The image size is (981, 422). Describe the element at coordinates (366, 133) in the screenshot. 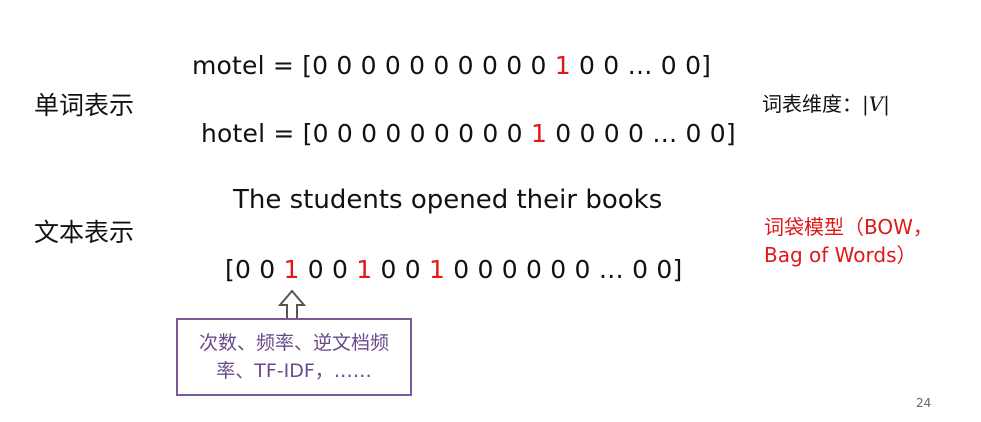

I see `hotel-vector-prefix: hotel = [0 0 0 0 0 0 0 0 0` at that location.